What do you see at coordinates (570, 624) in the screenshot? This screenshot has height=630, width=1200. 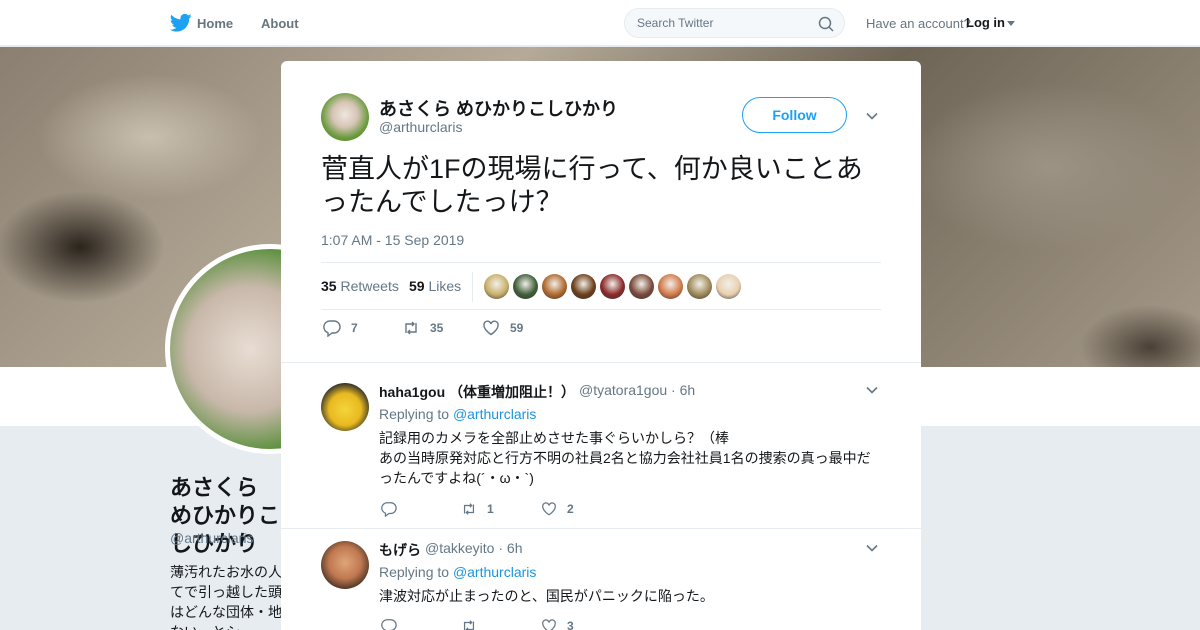 I see `like-count: 3` at bounding box center [570, 624].